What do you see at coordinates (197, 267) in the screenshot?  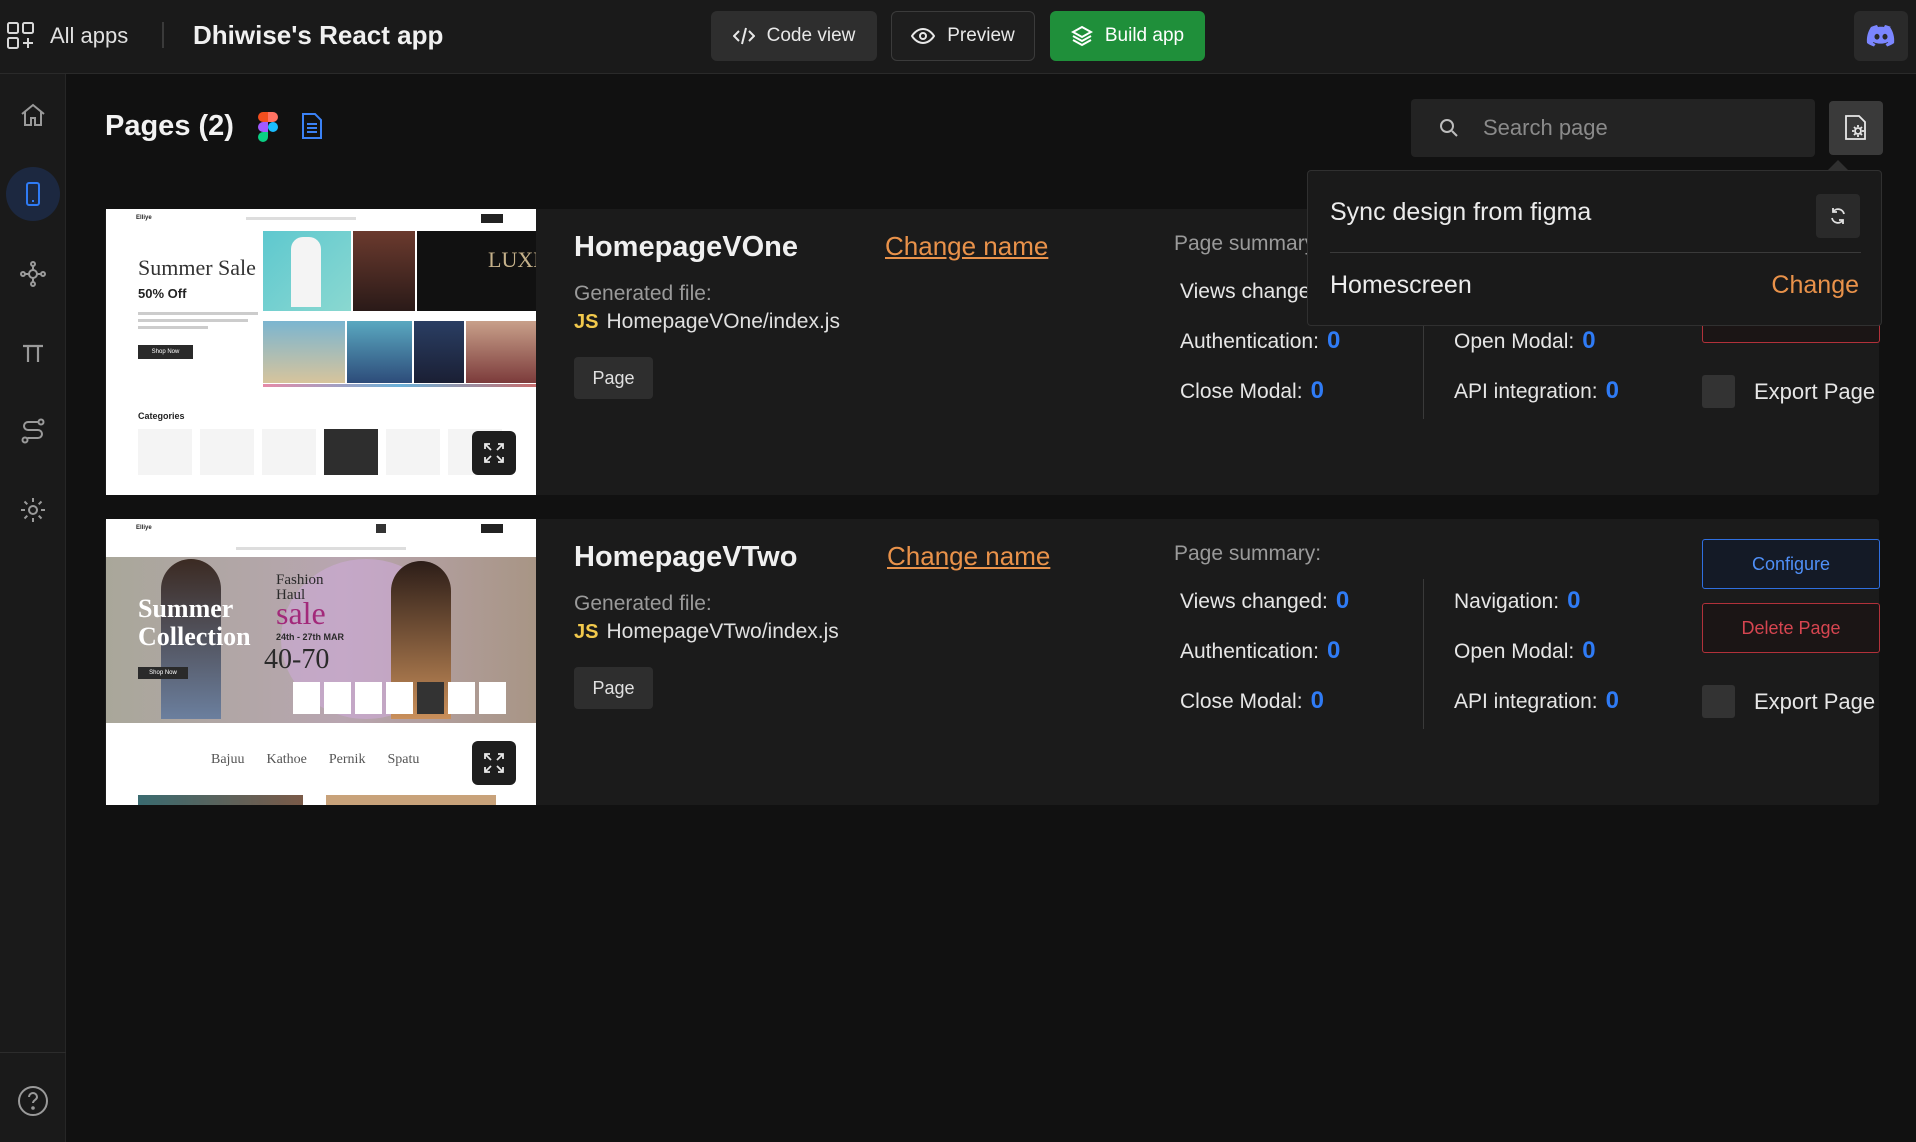 I see `thumb-headline: Summer Sale` at bounding box center [197, 267].